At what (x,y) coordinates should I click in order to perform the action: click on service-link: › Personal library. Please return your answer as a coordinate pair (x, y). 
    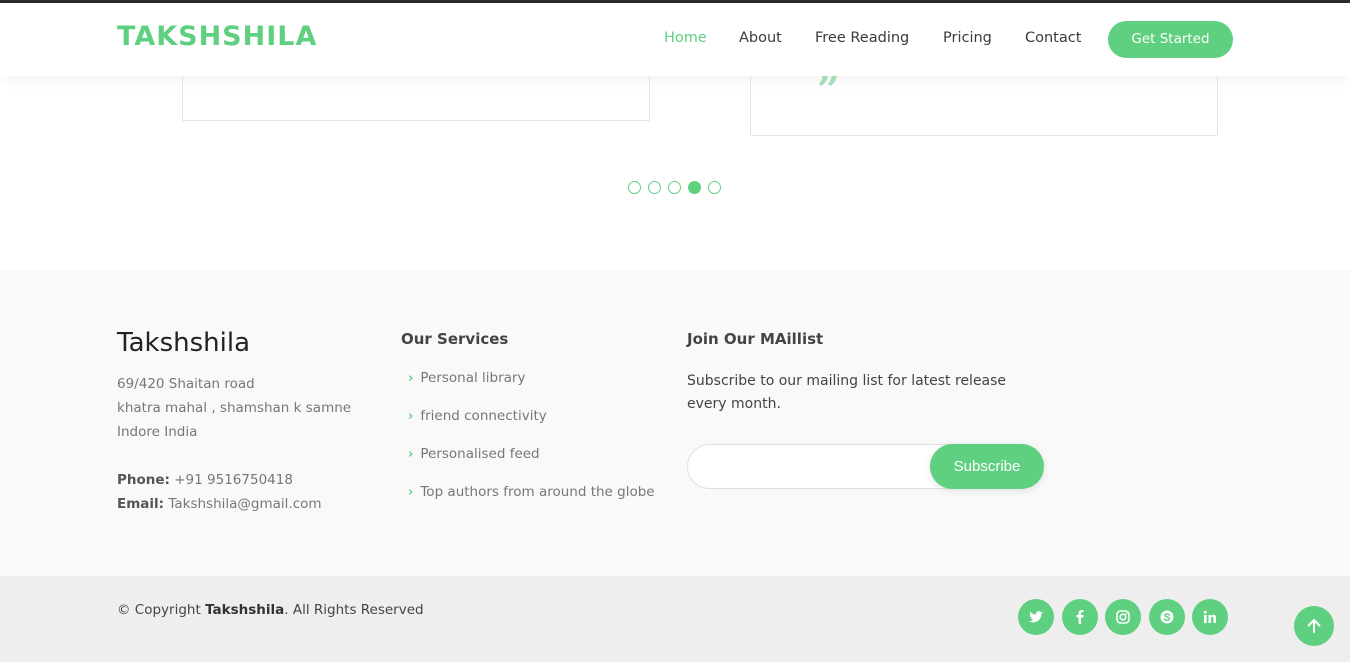
    Looking at the image, I should click on (466, 378).